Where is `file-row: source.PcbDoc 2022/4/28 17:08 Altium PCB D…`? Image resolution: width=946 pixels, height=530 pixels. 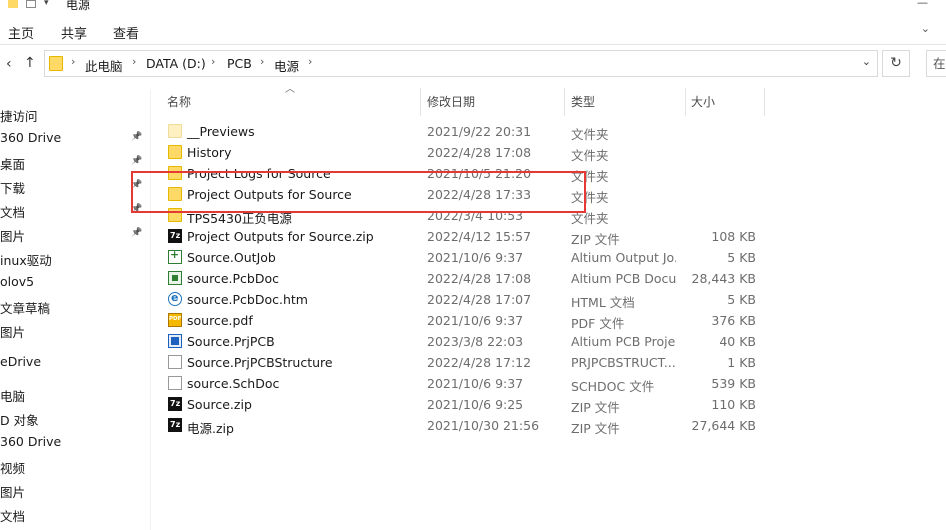 file-row: source.PcbDoc 2022/4/28 17:08 Altium PCB D… is located at coordinates (462, 278).